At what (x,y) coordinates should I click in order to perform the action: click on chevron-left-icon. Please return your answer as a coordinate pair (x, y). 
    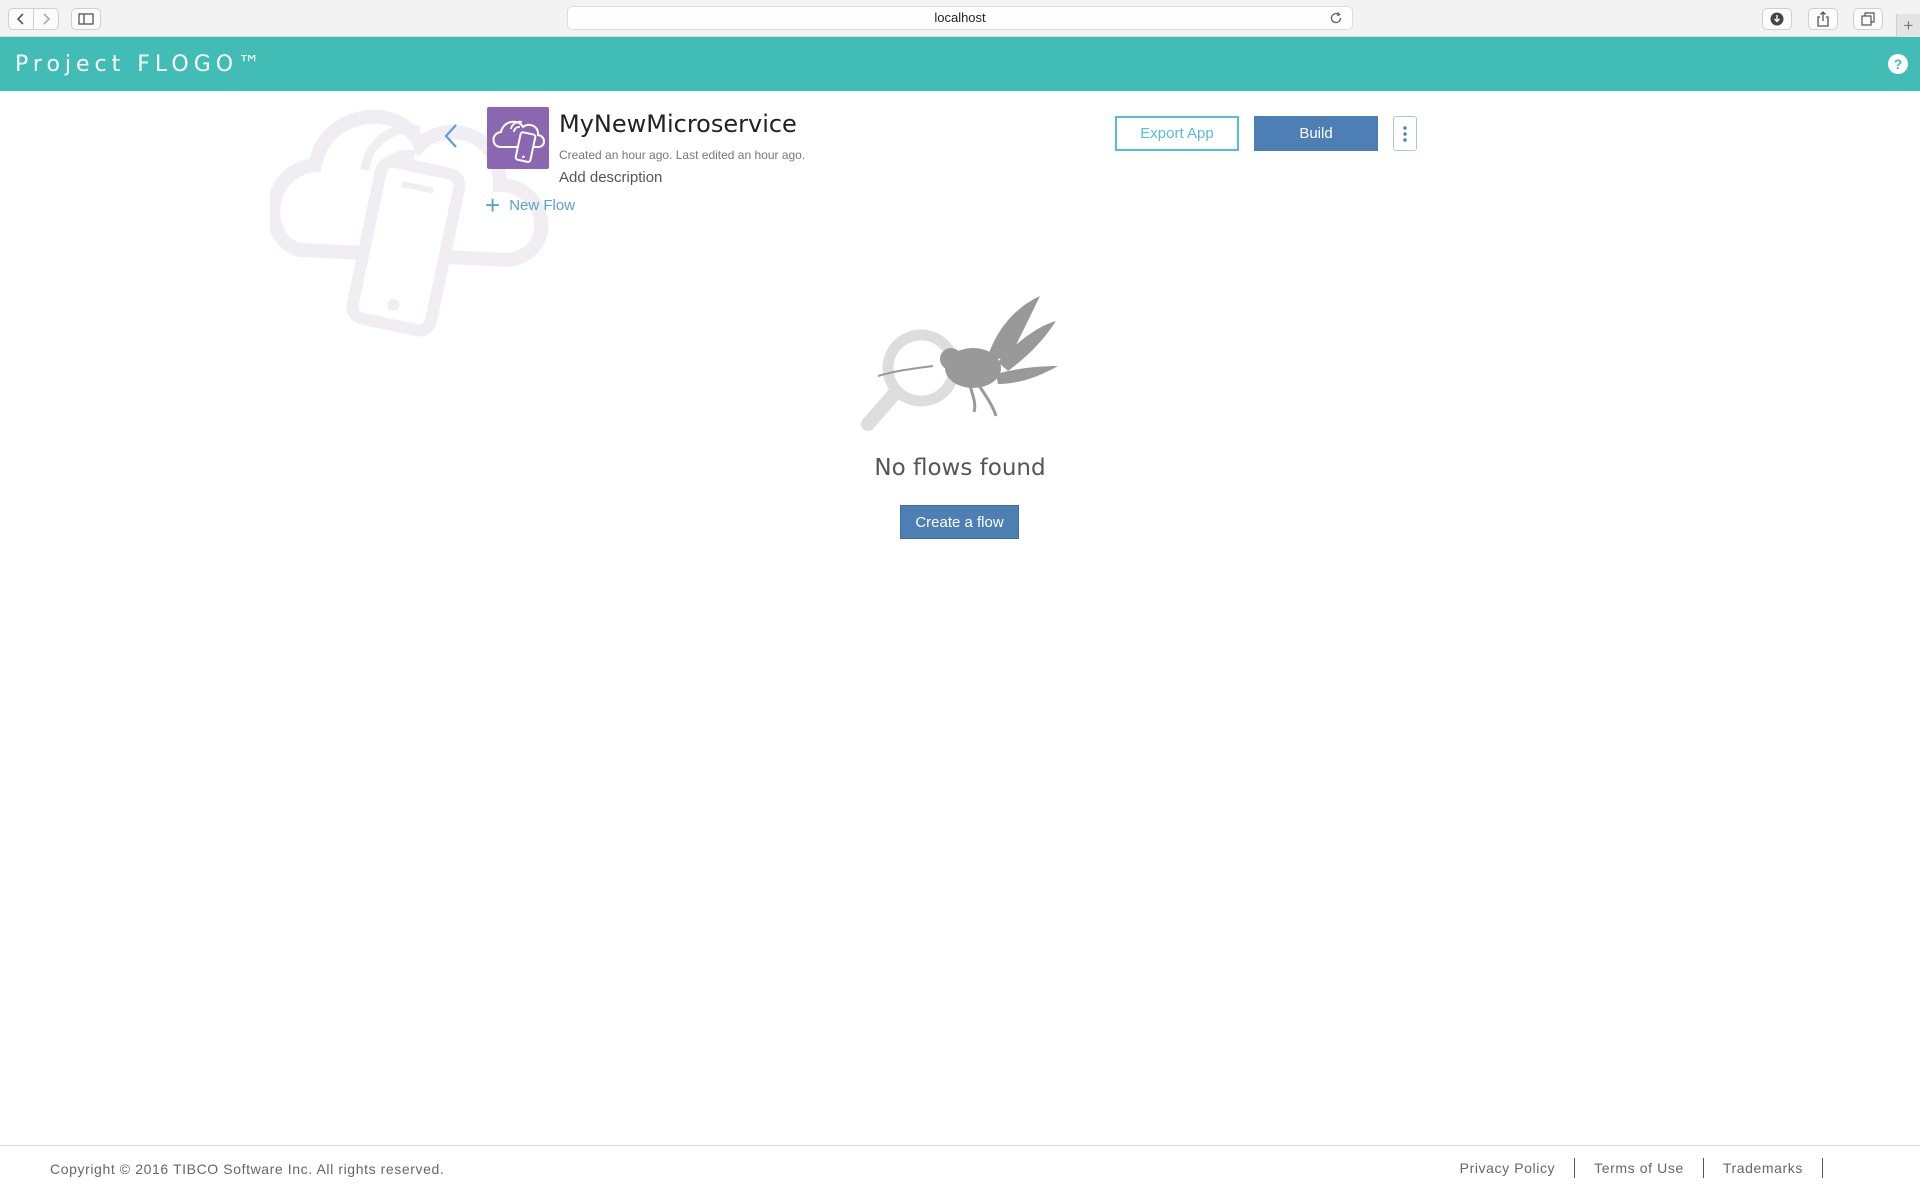
    Looking at the image, I should click on (20, 19).